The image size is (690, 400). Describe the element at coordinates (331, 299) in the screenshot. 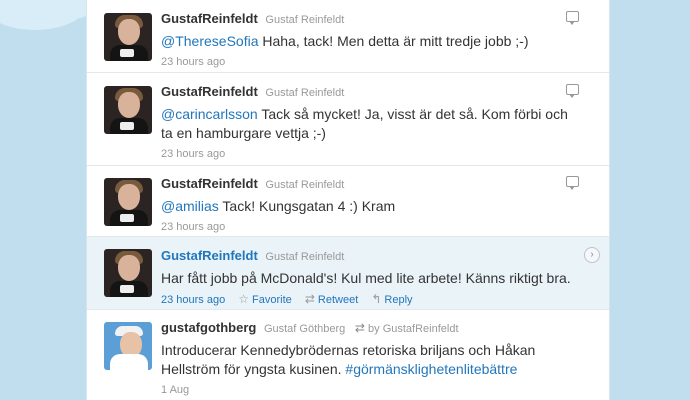

I see `retweet-button: ⇄ Retweet` at that location.